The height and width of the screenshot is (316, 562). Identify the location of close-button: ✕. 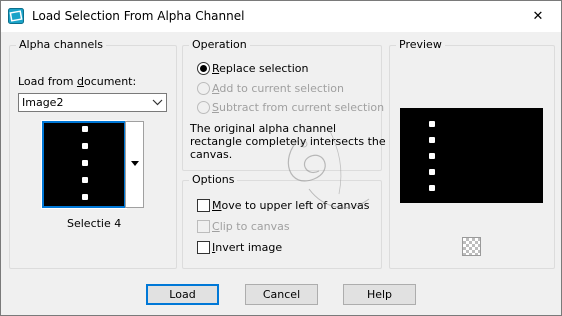
(538, 16).